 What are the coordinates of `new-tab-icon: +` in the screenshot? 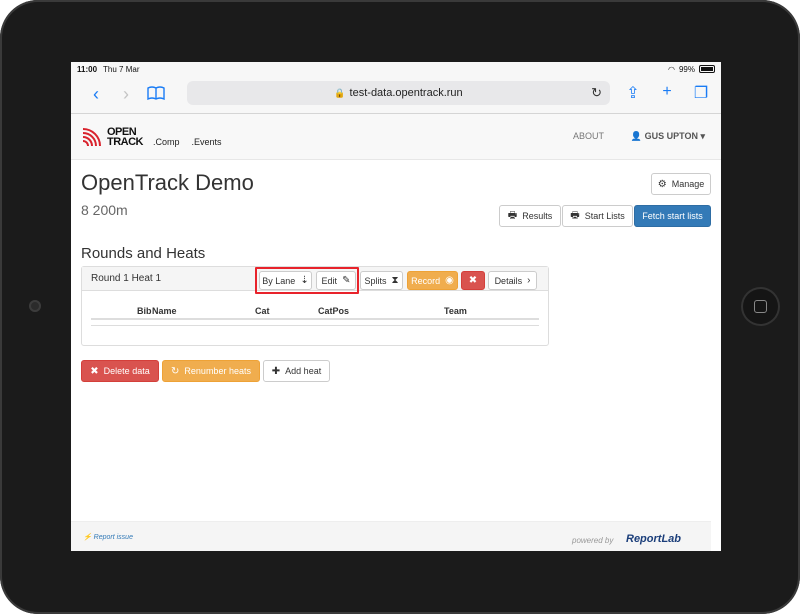 It's located at (667, 93).